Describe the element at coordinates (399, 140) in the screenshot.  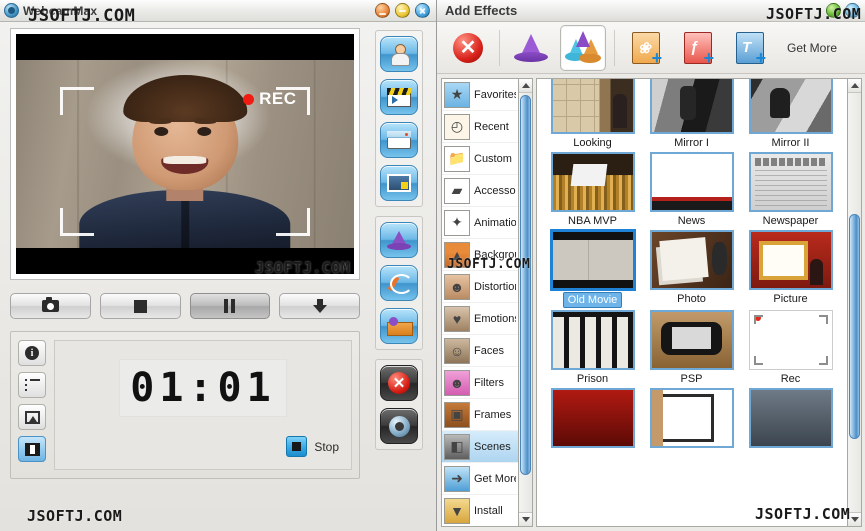
I see `desktop-source-tool-button` at that location.